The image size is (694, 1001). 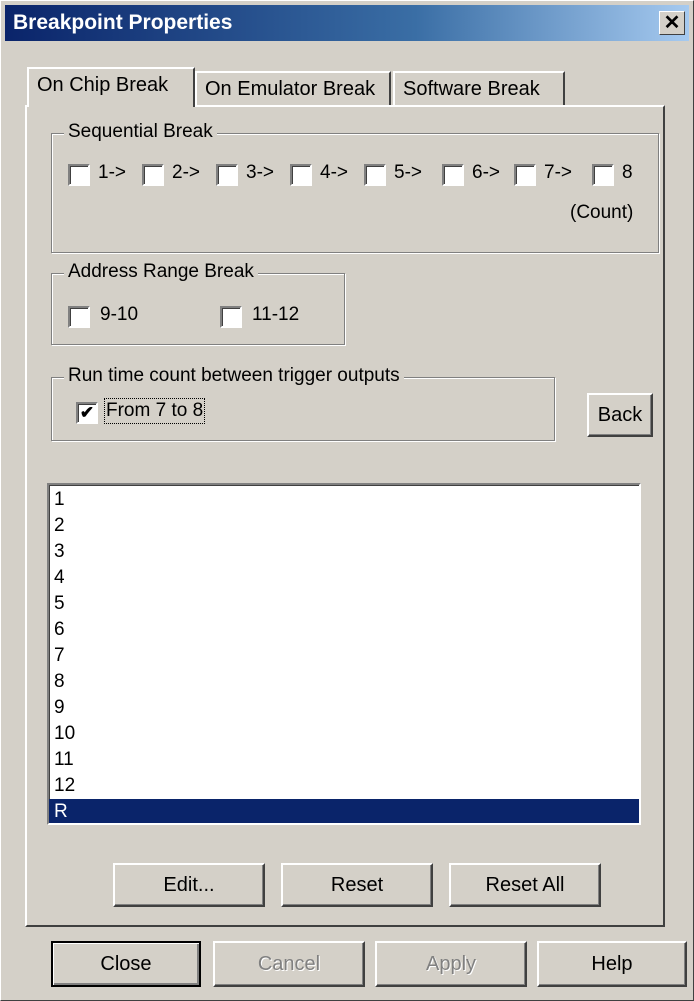 What do you see at coordinates (408, 172) in the screenshot?
I see `sequential-checkbox-label-5: 5->` at bounding box center [408, 172].